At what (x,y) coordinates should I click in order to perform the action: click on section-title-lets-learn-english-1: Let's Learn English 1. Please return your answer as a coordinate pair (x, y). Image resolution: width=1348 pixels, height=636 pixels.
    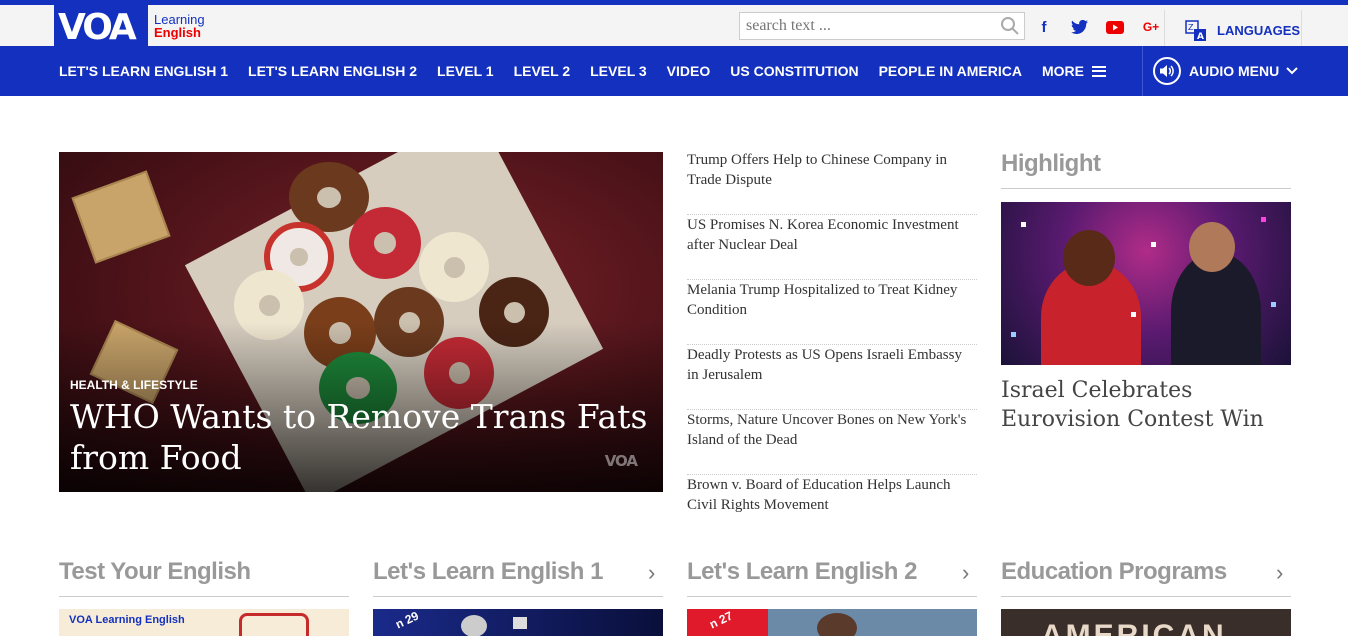
    Looking at the image, I should click on (488, 572).